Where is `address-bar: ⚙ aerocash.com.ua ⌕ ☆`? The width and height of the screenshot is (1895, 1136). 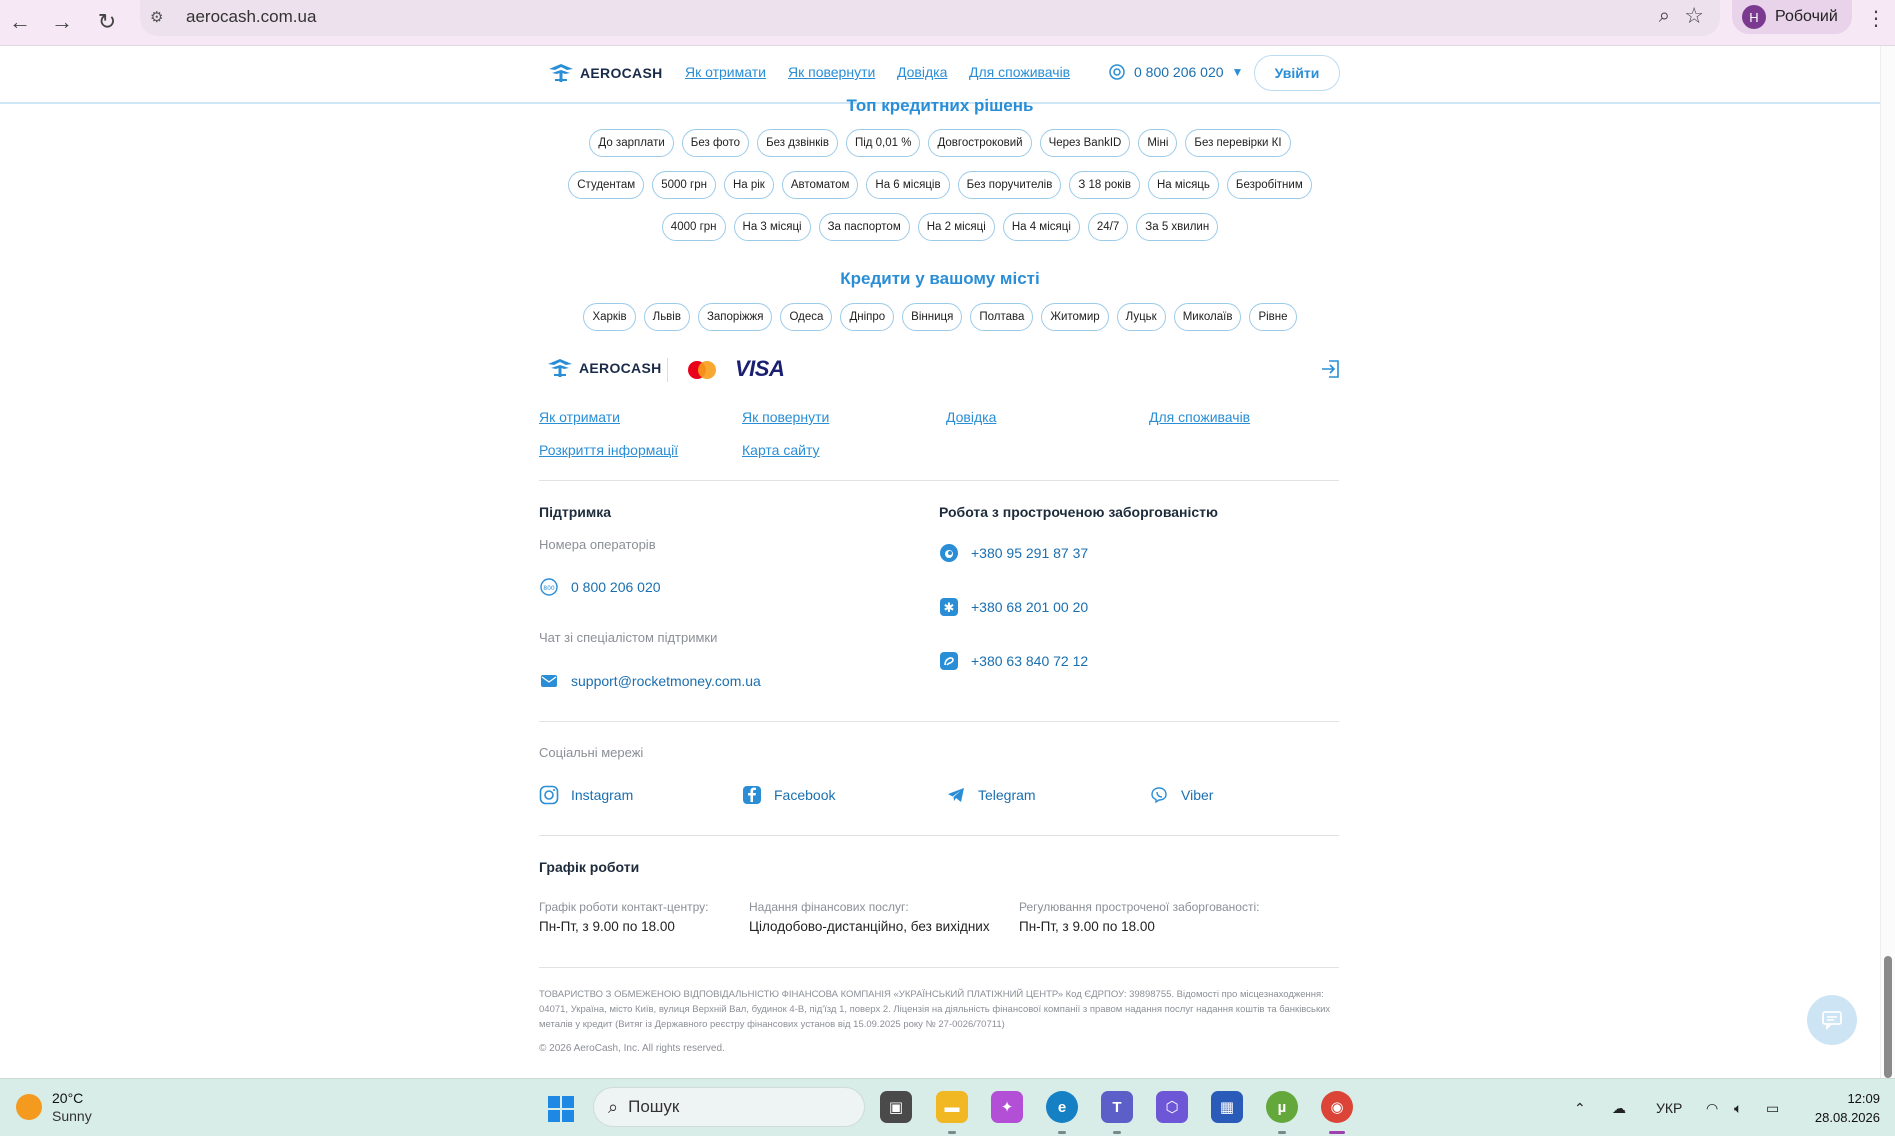
address-bar: ⚙ aerocash.com.ua ⌕ ☆ is located at coordinates (930, 18).